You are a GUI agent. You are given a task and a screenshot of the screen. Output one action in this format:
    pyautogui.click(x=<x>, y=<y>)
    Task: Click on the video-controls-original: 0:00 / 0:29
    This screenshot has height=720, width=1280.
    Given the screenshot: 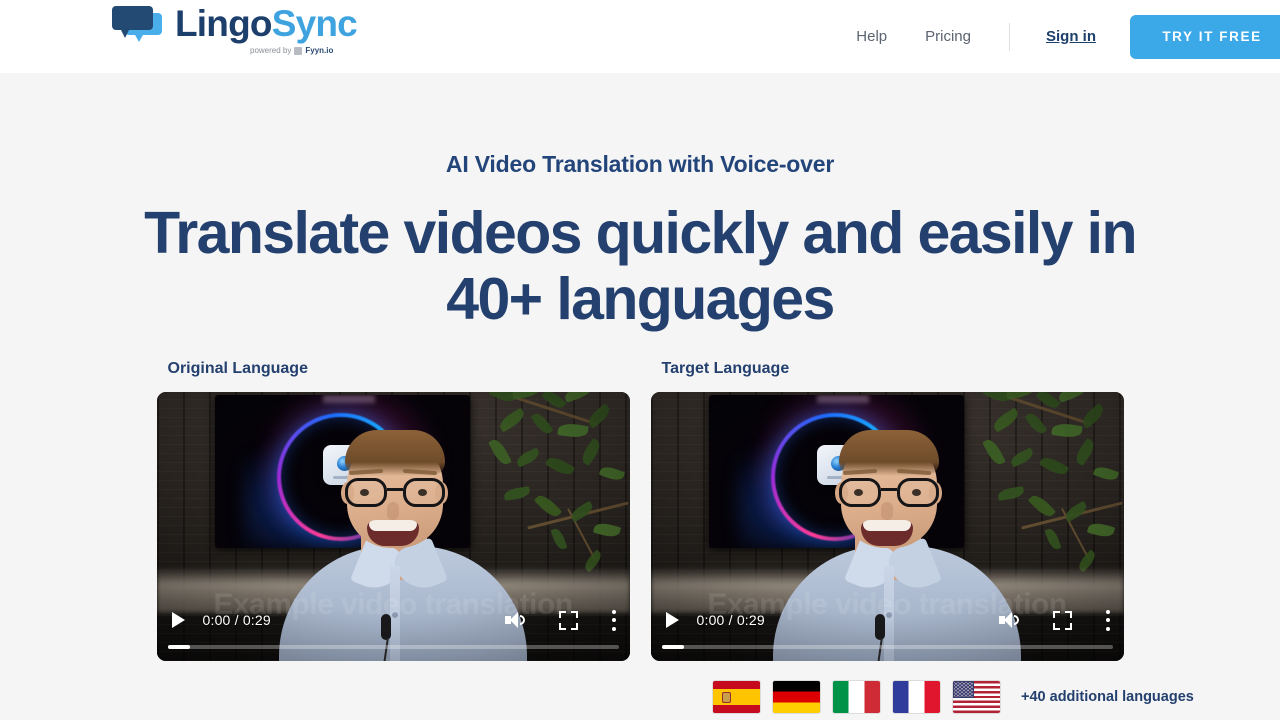 What is the action you would take?
    pyautogui.click(x=393, y=630)
    